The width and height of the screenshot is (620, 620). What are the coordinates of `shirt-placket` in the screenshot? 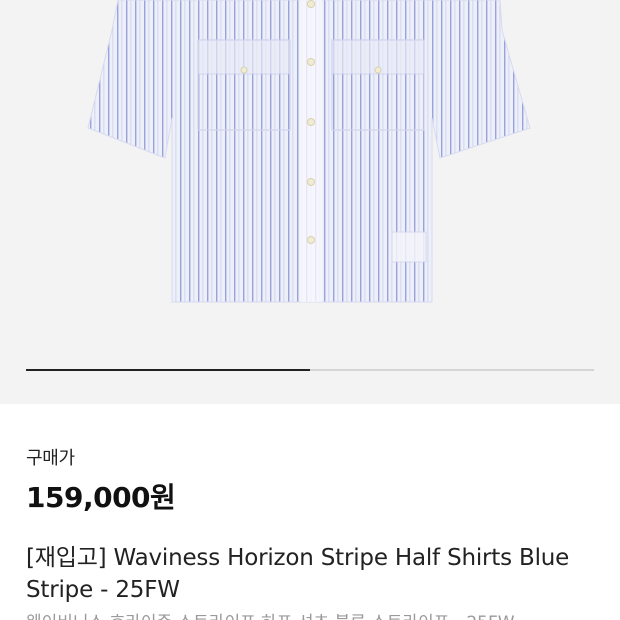 It's located at (311, 151).